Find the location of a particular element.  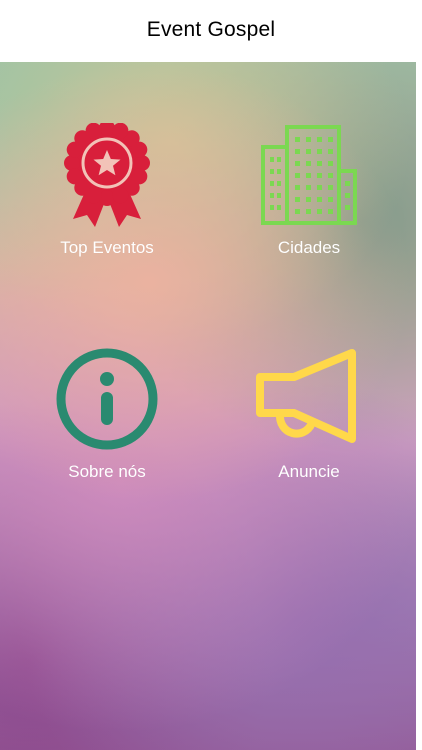

menu-item-label: Sobre nós is located at coordinates (107, 471).